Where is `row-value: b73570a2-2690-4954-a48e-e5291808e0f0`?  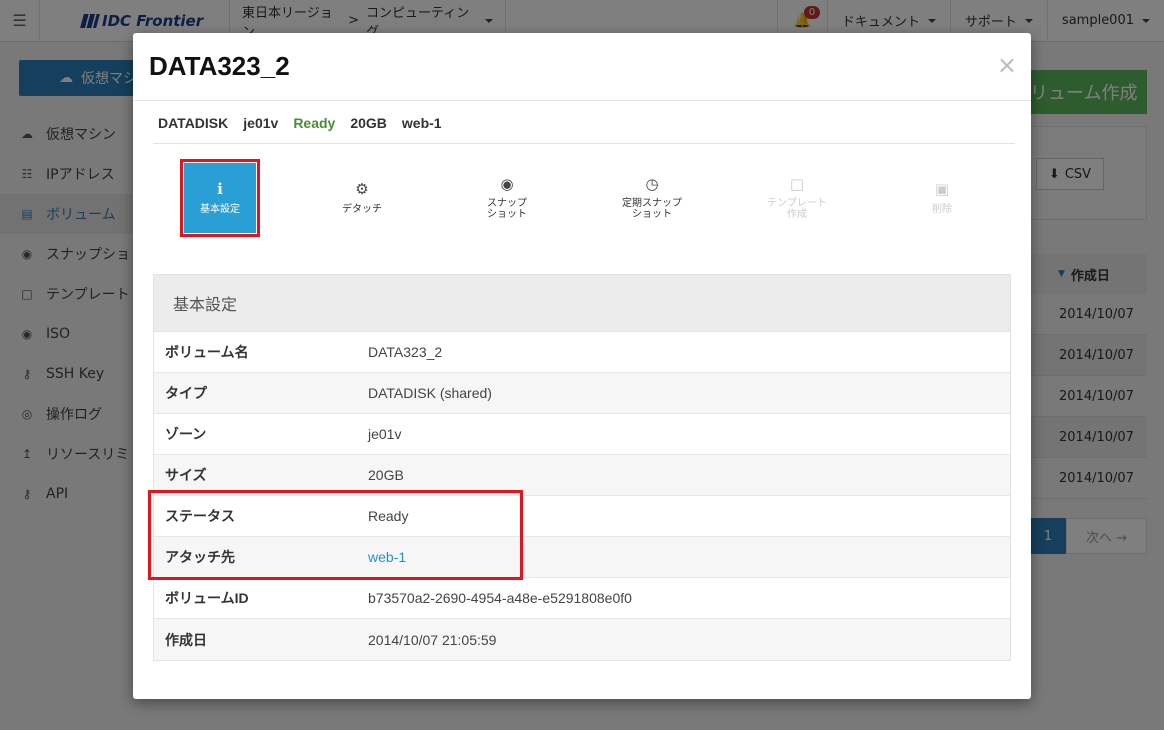 row-value: b73570a2-2690-4954-a48e-e5291808e0f0 is located at coordinates (500, 598).